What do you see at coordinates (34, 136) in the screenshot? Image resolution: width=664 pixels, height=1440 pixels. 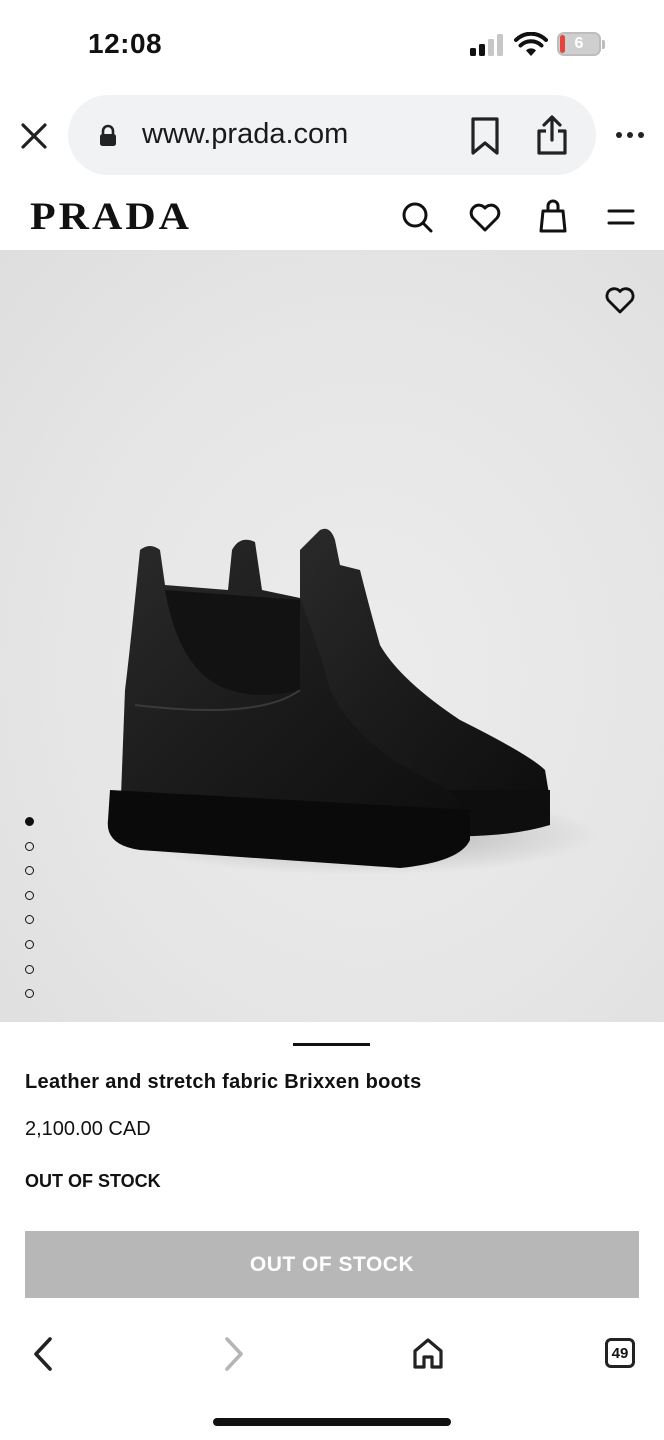 I see `close-icon` at bounding box center [34, 136].